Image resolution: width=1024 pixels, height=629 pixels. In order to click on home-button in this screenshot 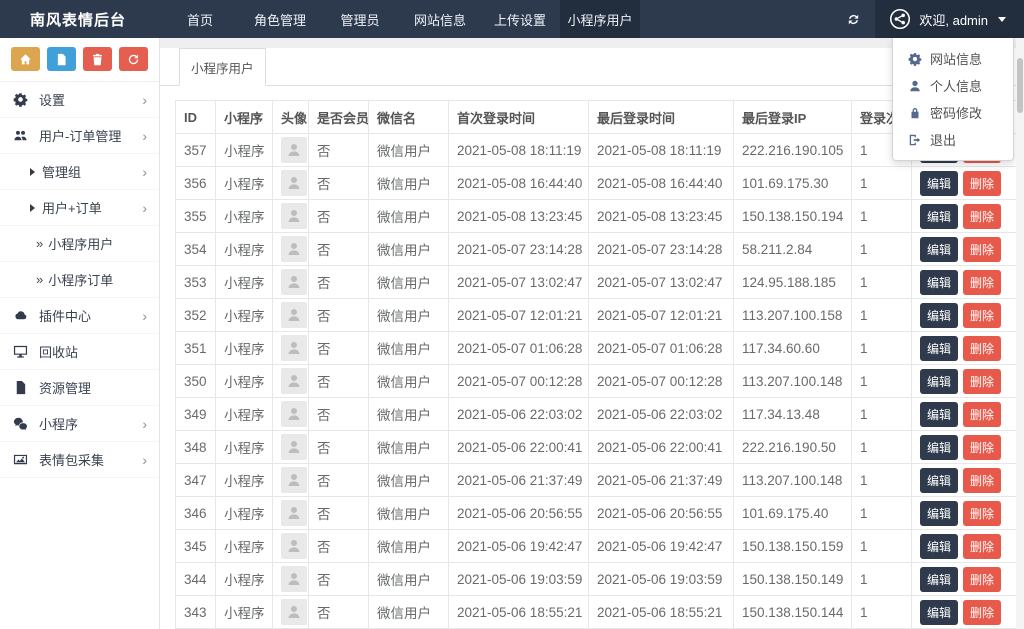, I will do `click(25, 59)`.